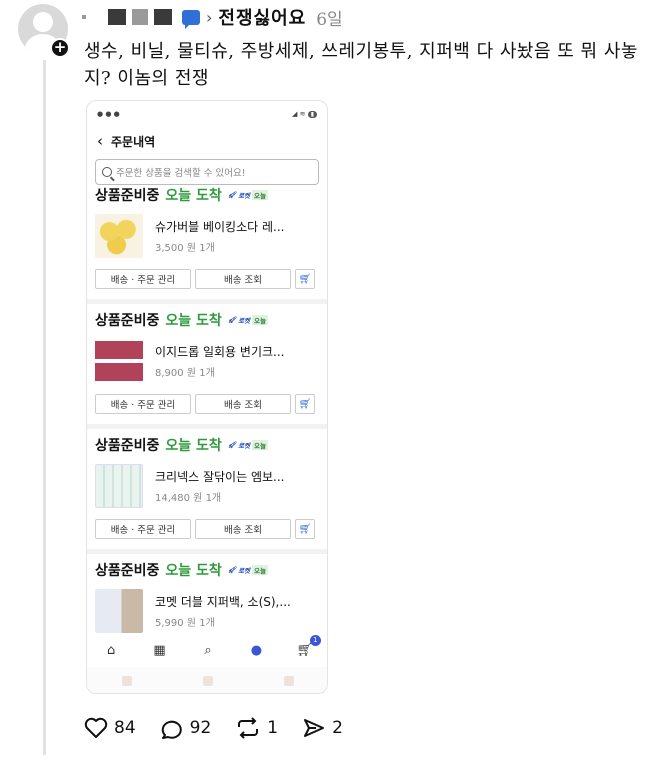 This screenshot has height=767, width=658. I want to click on item-info: 코멧 더블 지퍼백, 소(S),... 5,990 원 1개, so click(223, 611).